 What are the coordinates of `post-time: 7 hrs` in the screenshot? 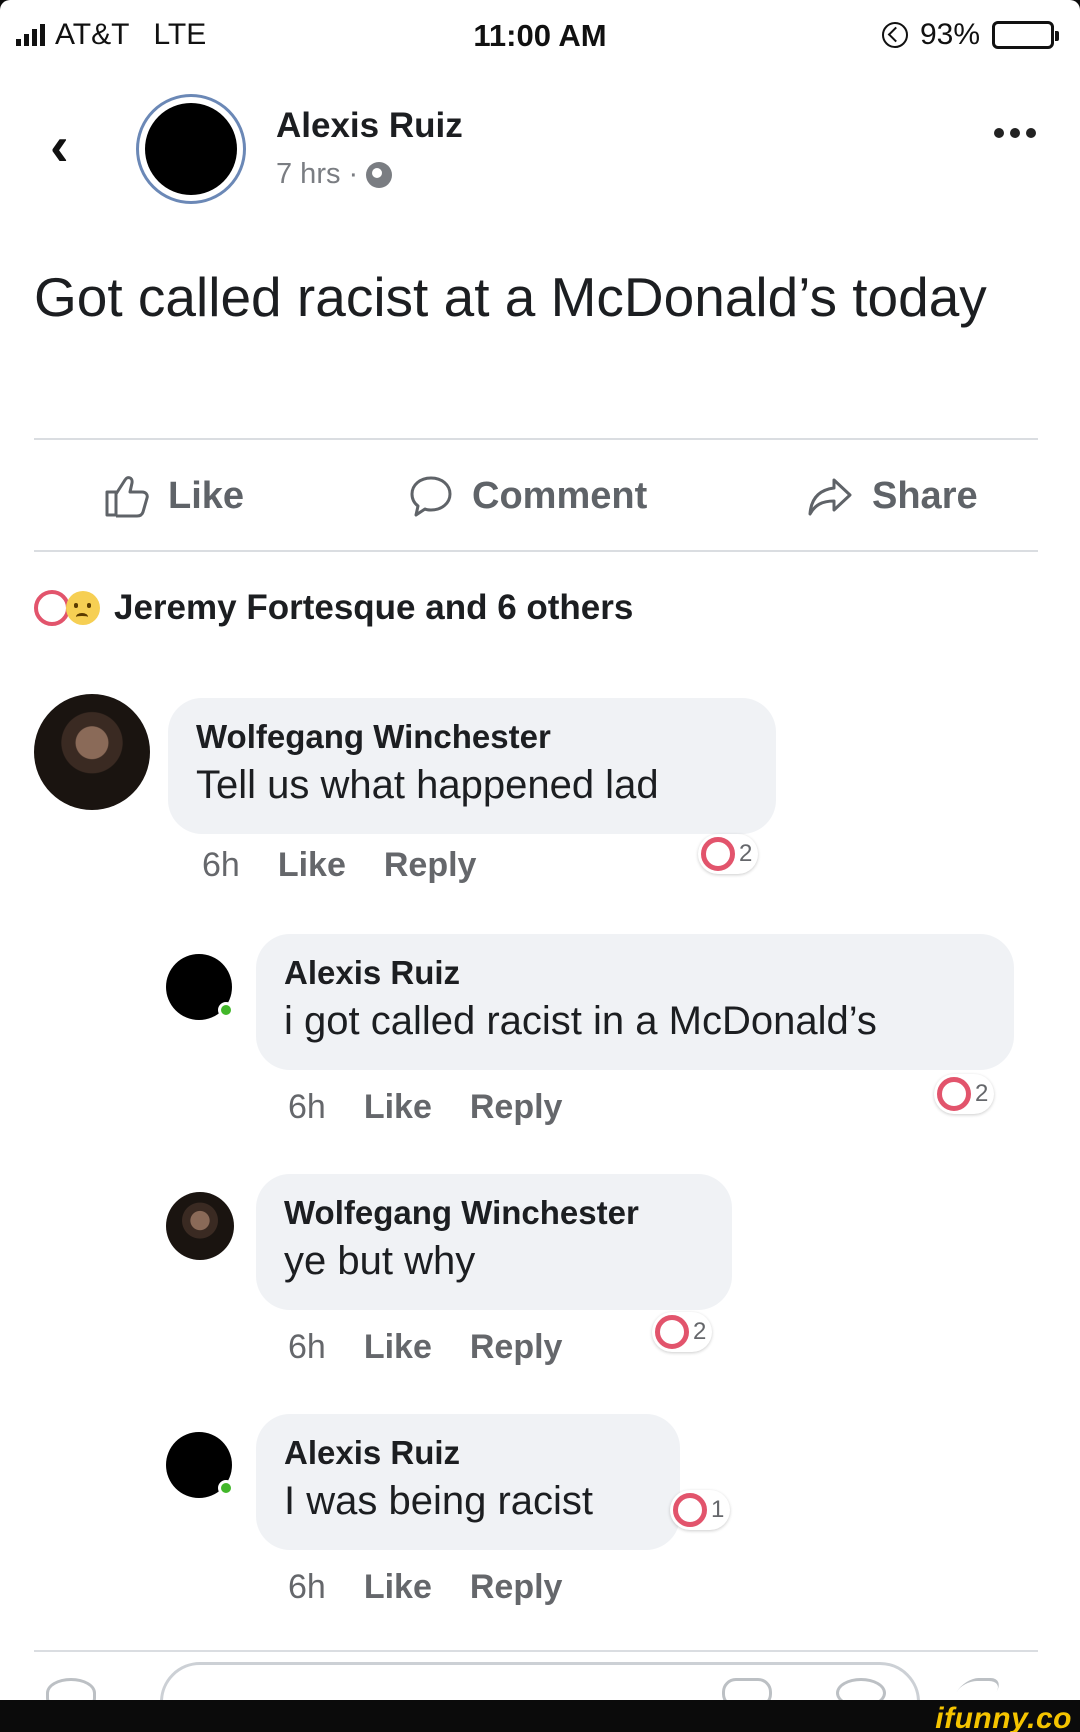 It's located at (308, 174).